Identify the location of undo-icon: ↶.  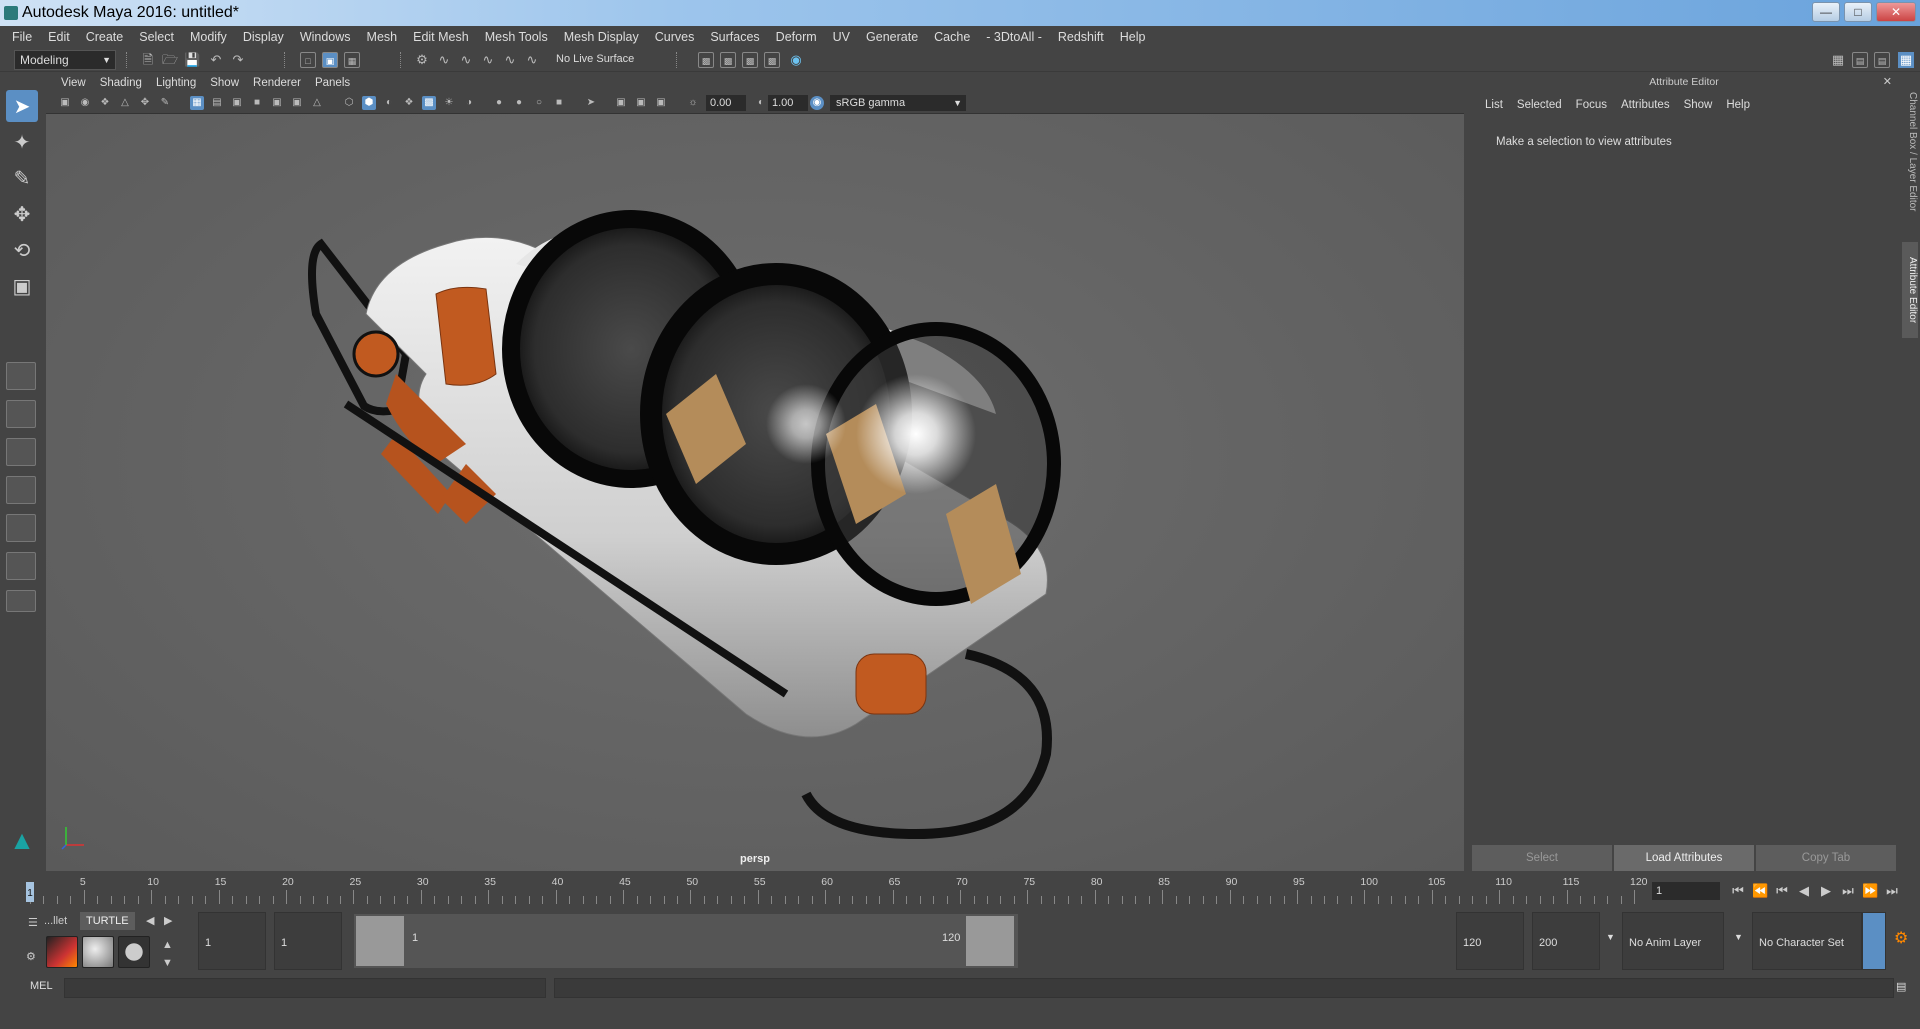
(216, 60).